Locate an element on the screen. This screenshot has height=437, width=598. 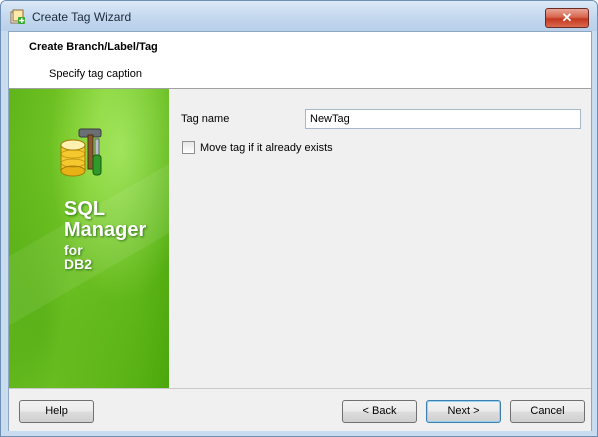
tag-name-input: NewTag is located at coordinates (443, 119).